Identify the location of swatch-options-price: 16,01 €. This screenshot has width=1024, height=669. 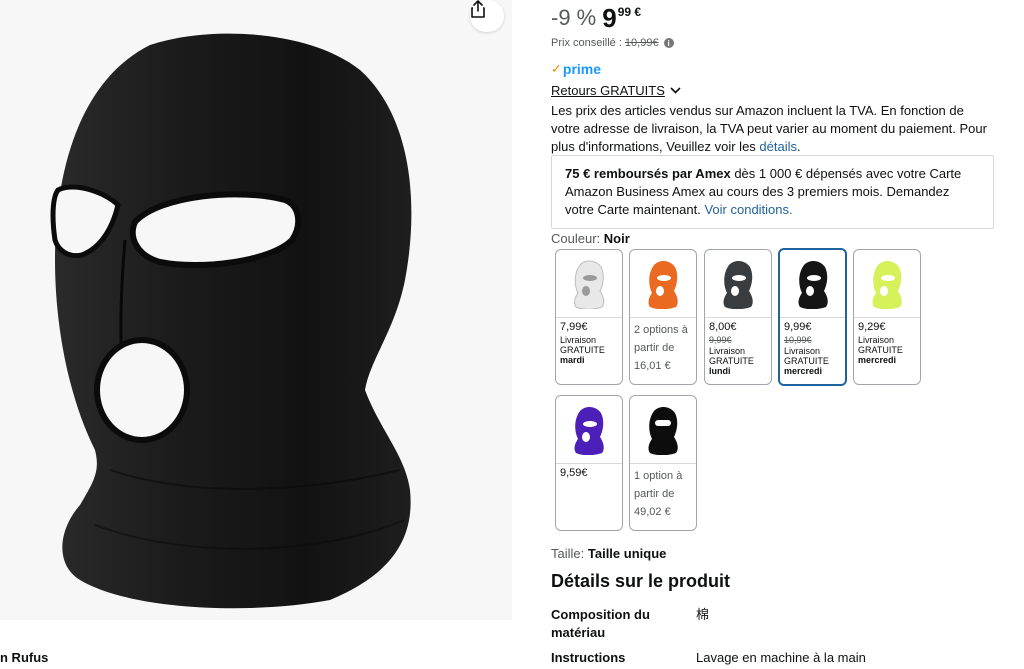
(652, 366).